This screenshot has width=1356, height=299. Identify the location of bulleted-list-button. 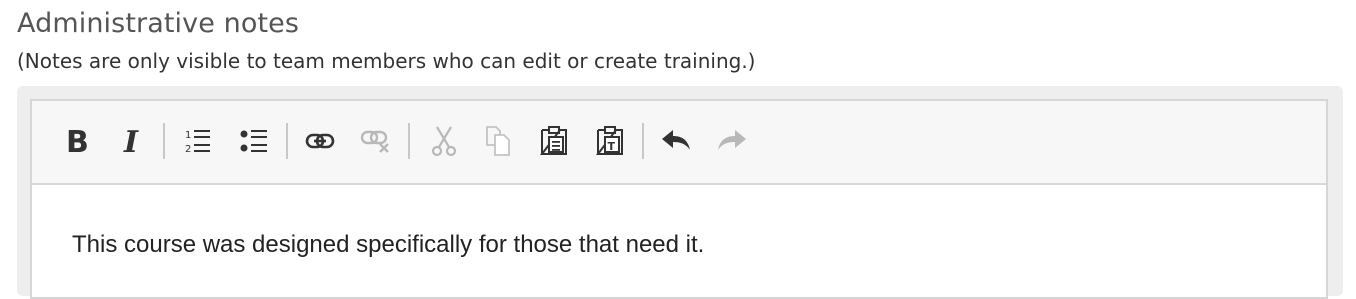
(254, 141).